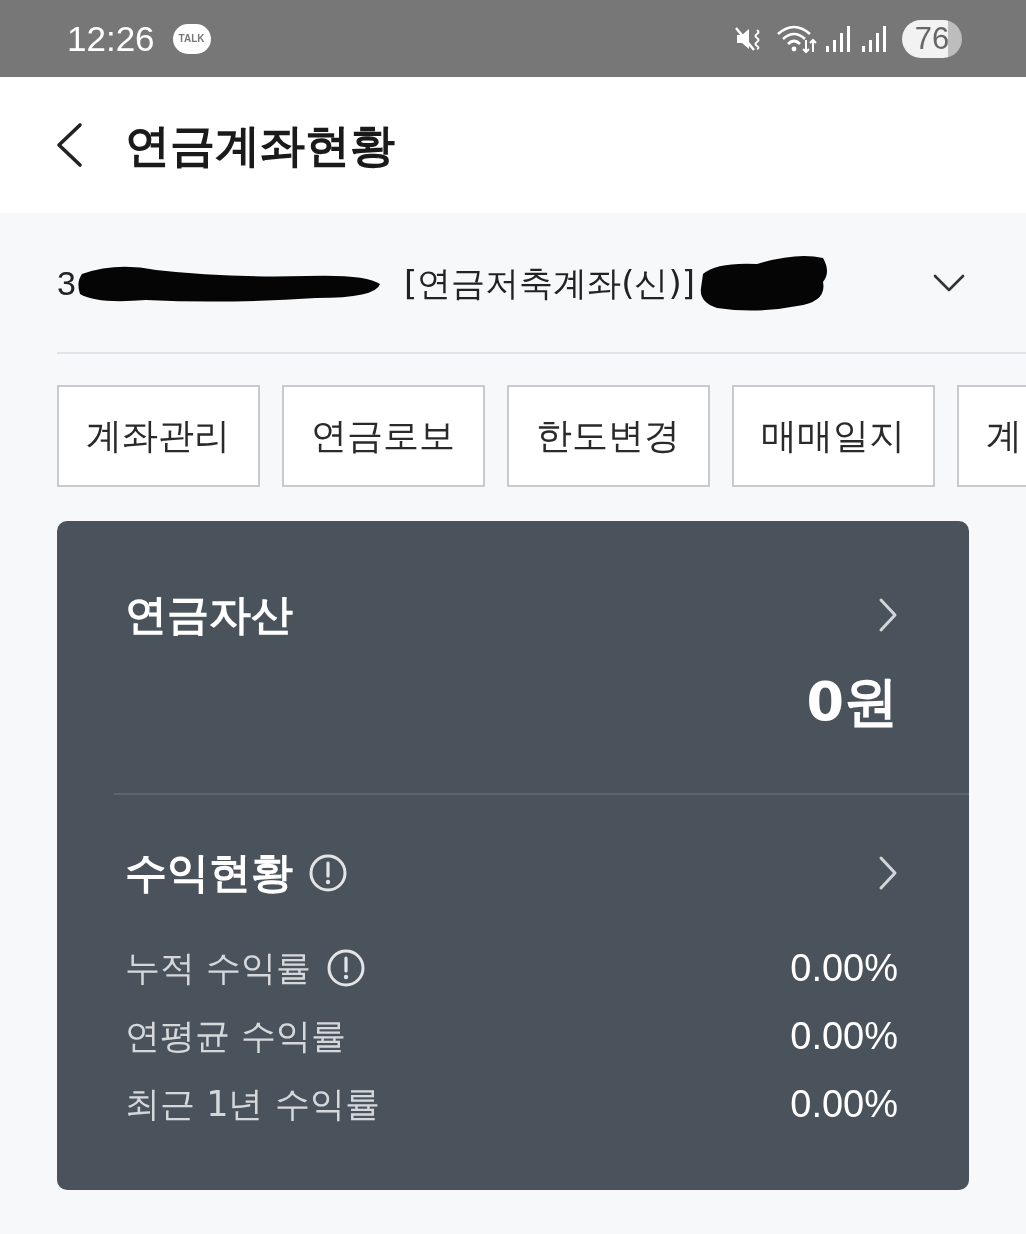  I want to click on back-button, so click(70, 145).